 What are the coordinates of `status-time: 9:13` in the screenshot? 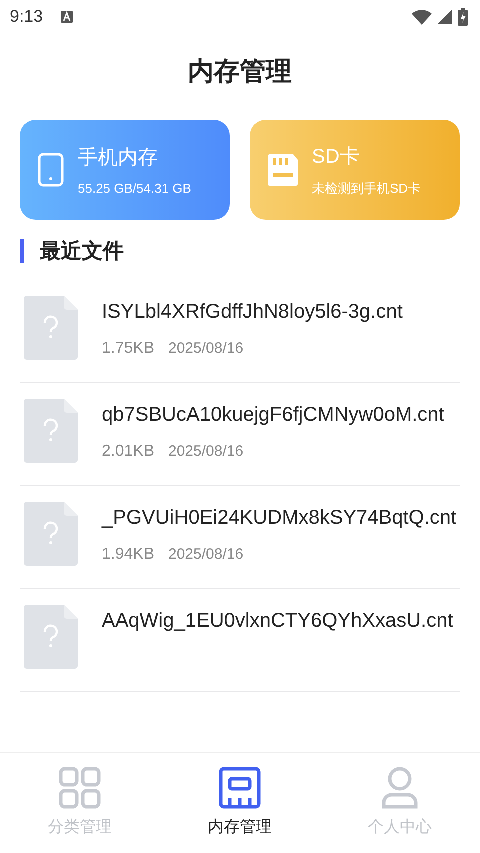 It's located at (27, 17).